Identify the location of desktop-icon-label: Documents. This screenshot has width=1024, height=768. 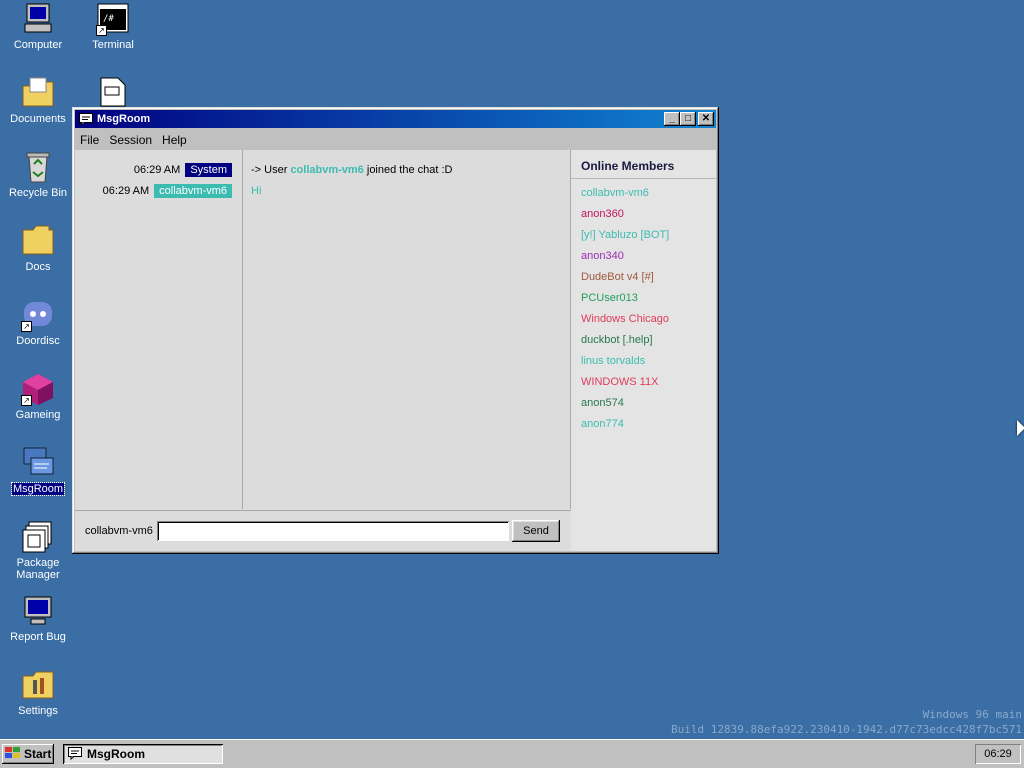
(38, 119).